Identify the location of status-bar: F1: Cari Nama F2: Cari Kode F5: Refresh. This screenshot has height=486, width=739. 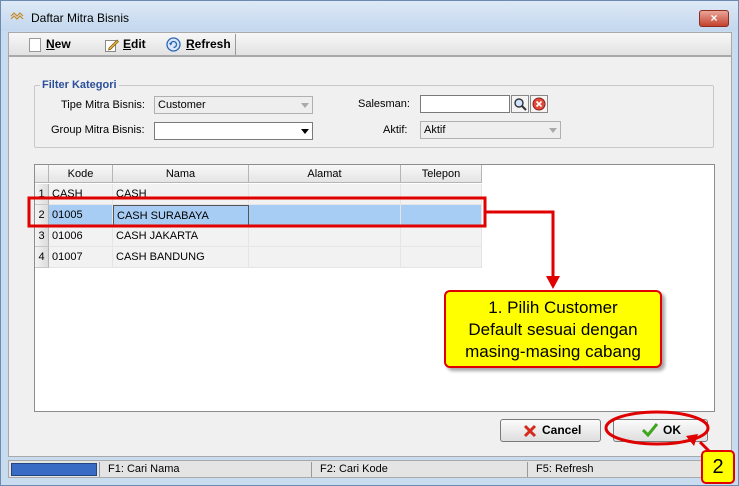
(370, 469).